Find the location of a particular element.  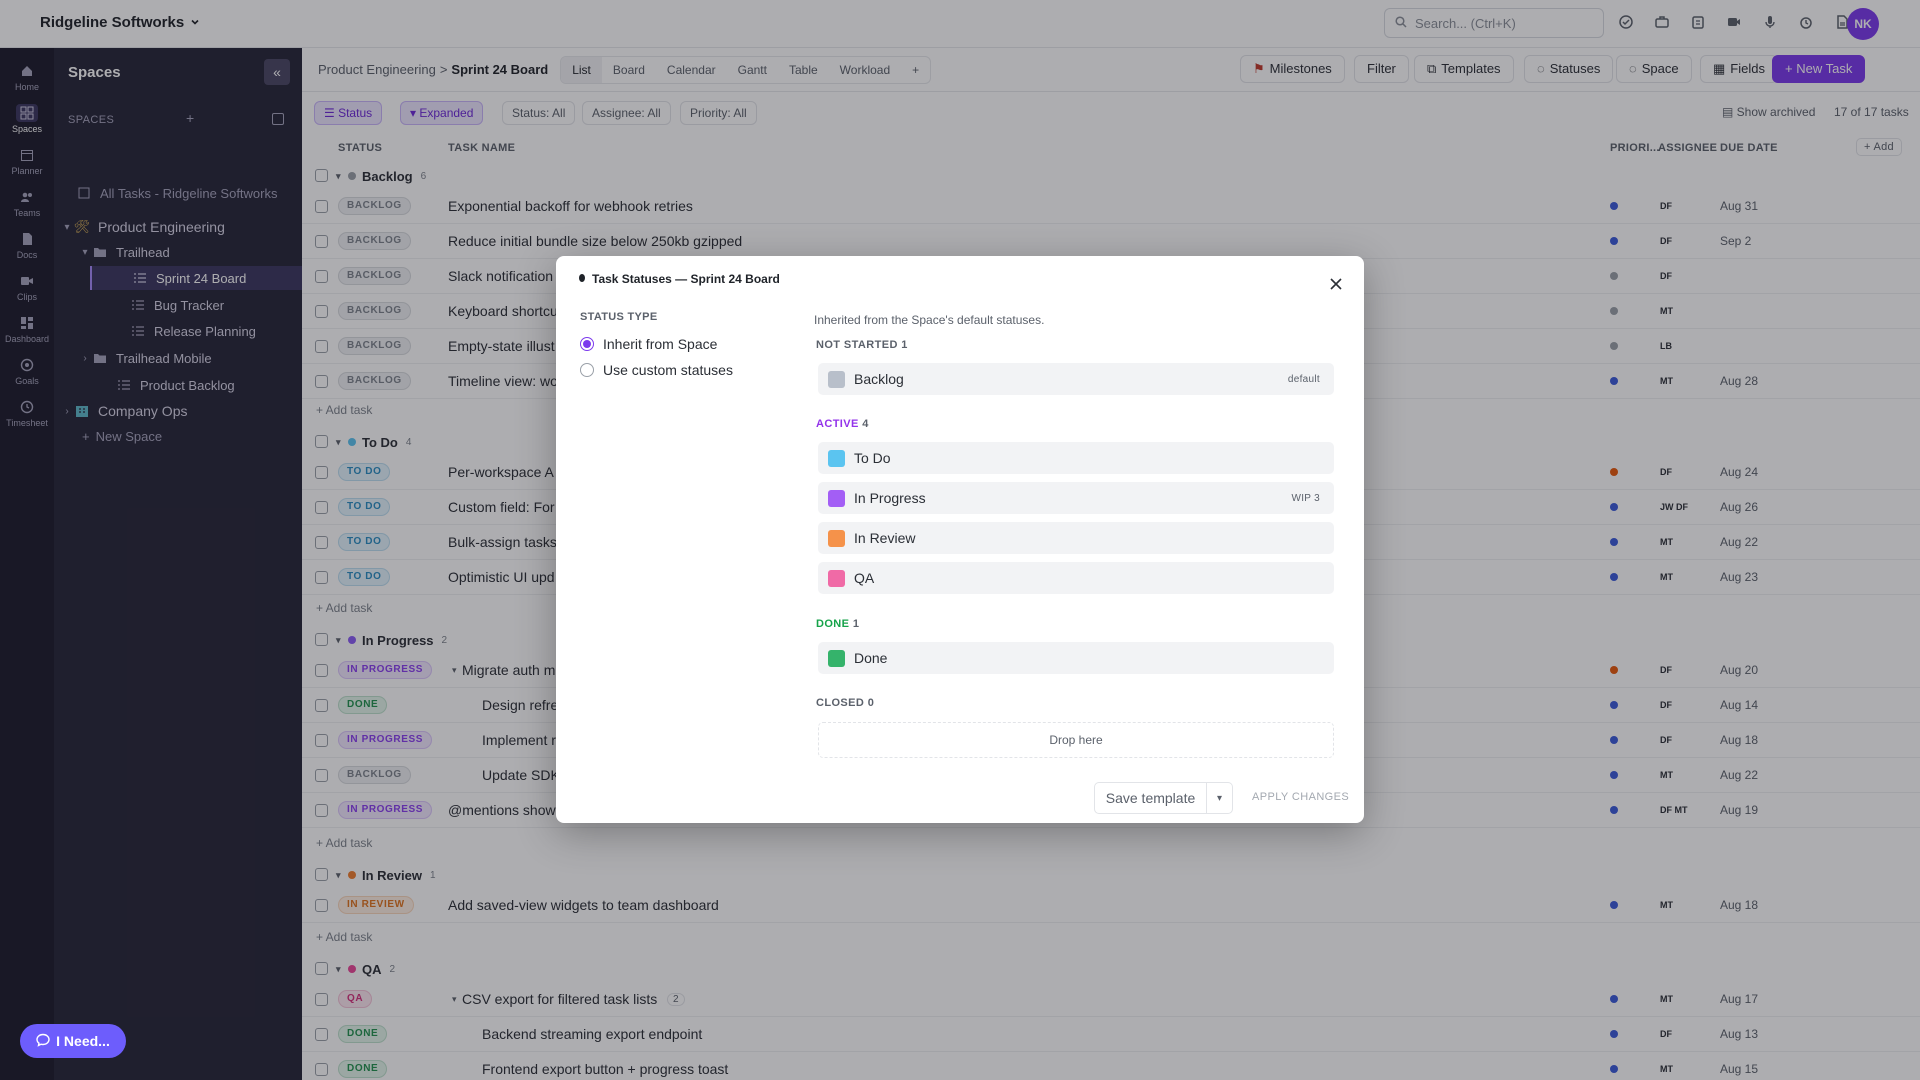

dialog-title: Task Statuses — Sprint 24 Board is located at coordinates (679, 279).